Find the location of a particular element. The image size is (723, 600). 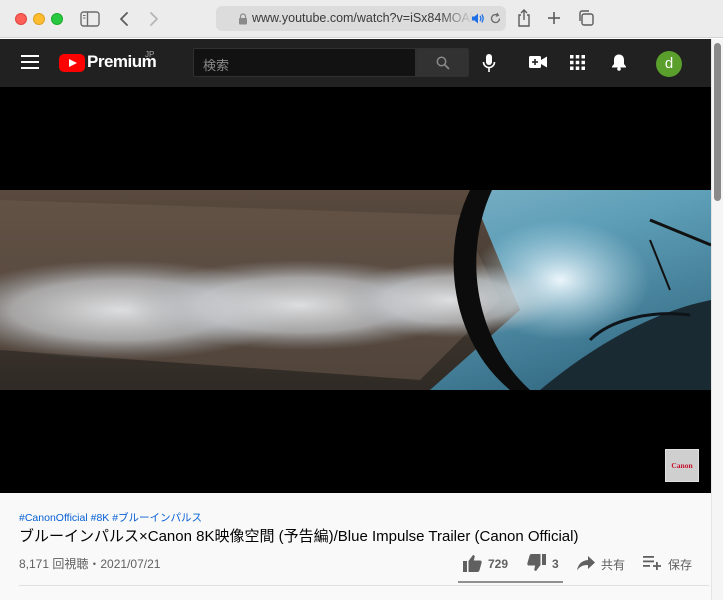

canon-watermark-text: Canon is located at coordinates (682, 465).